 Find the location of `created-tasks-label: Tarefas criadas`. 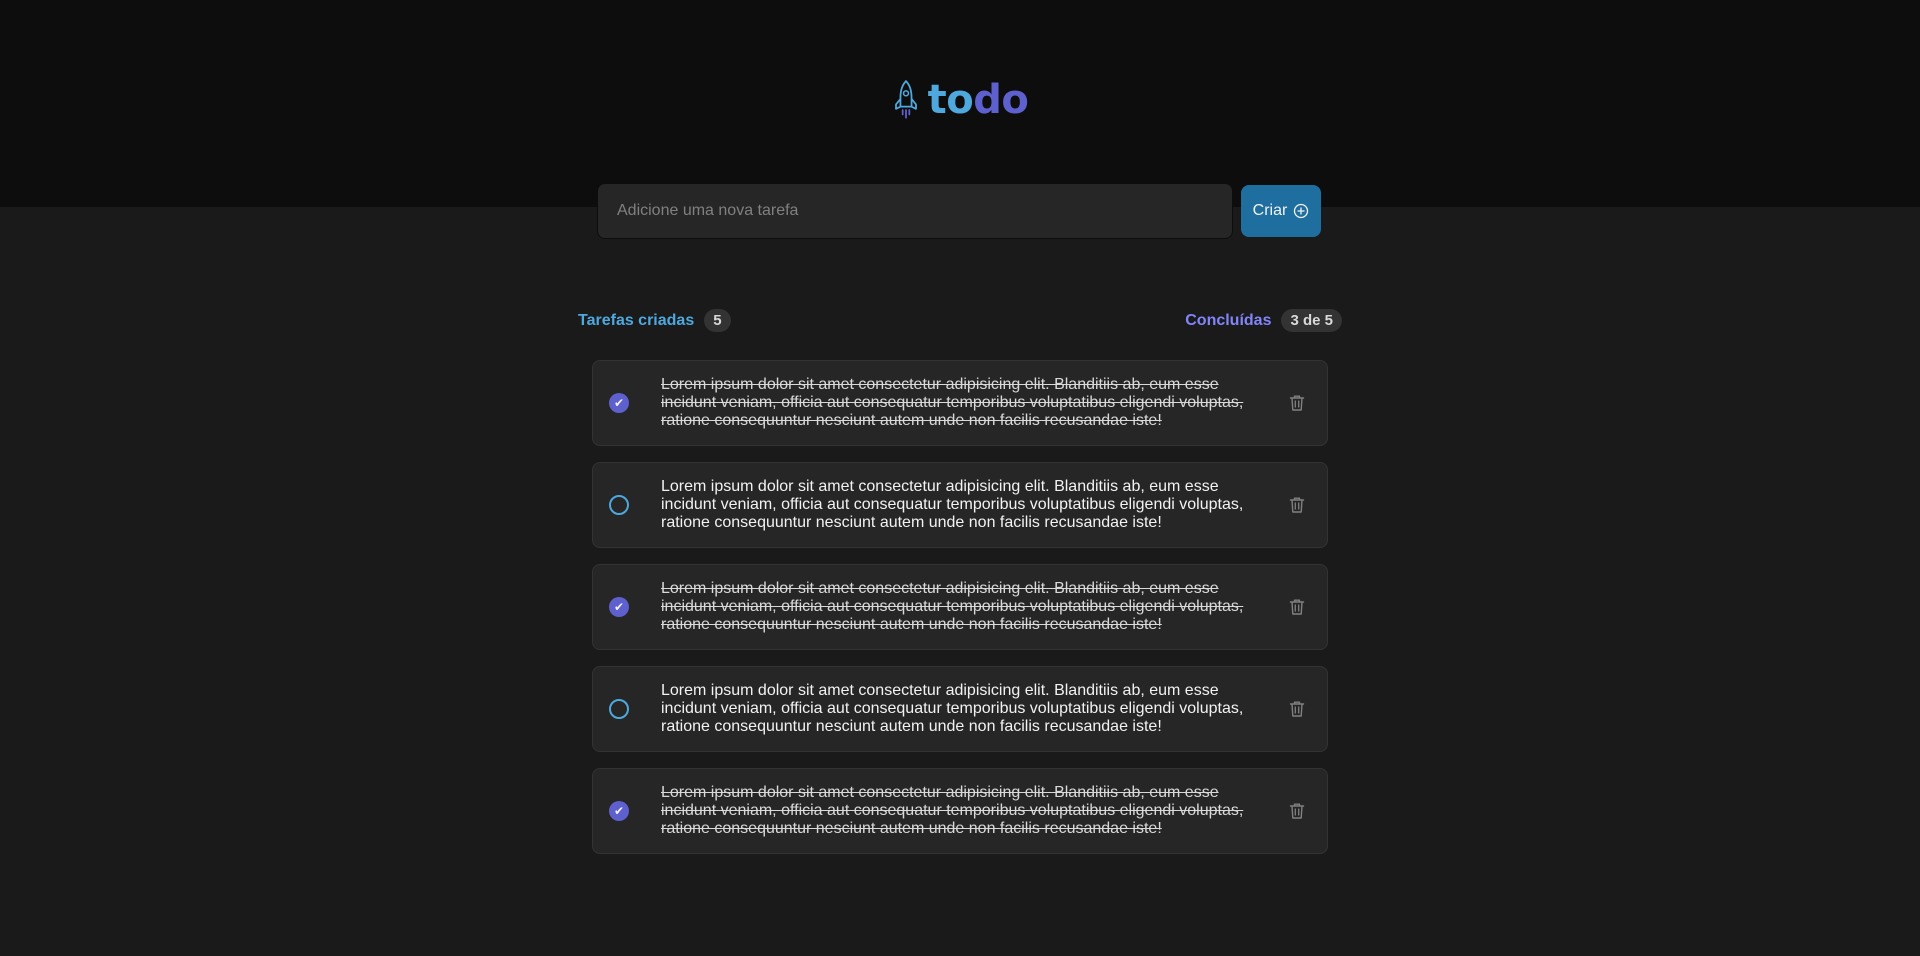

created-tasks-label: Tarefas criadas is located at coordinates (636, 320).